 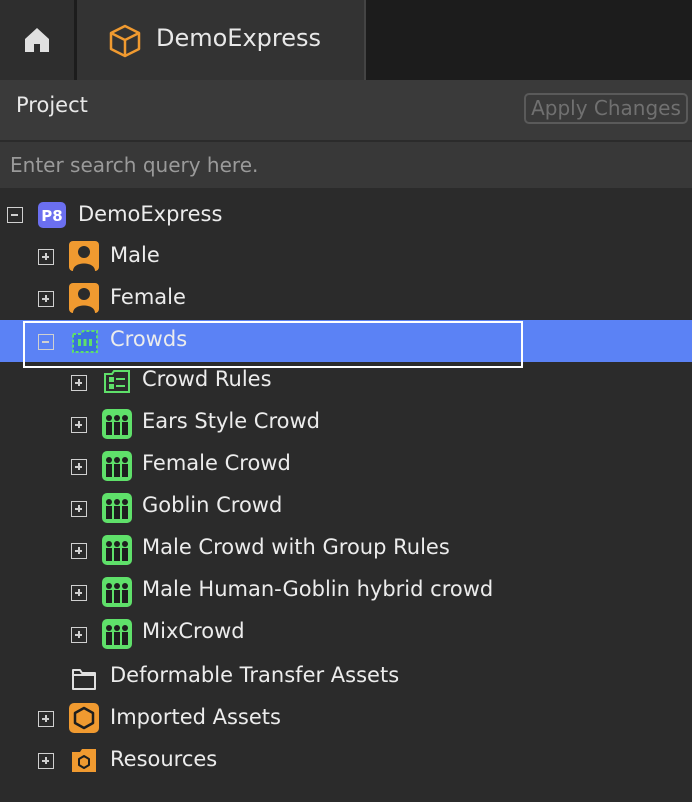 I want to click on tree-label: Male Crowd with Group Rules, so click(x=296, y=547).